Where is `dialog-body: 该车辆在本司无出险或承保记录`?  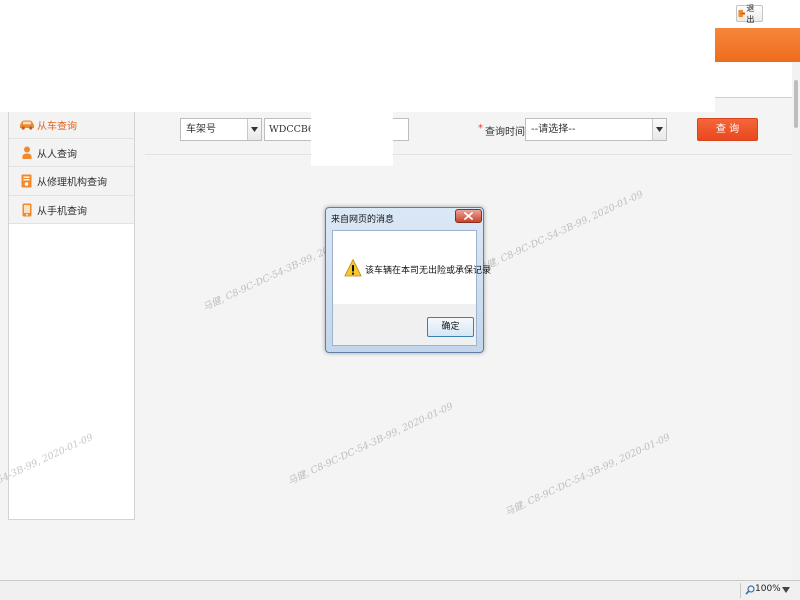
dialog-body: 该车辆在本司无出险或承保记录 is located at coordinates (412, 267).